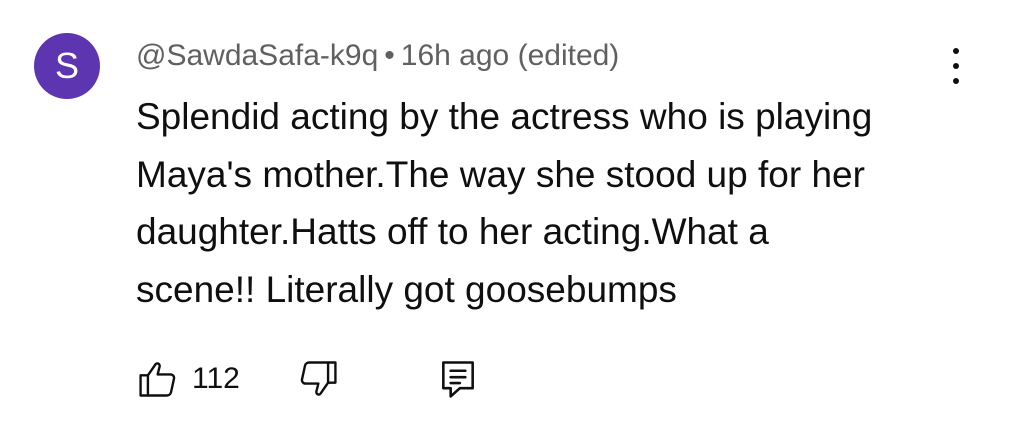  I want to click on dislike-button, so click(318, 379).